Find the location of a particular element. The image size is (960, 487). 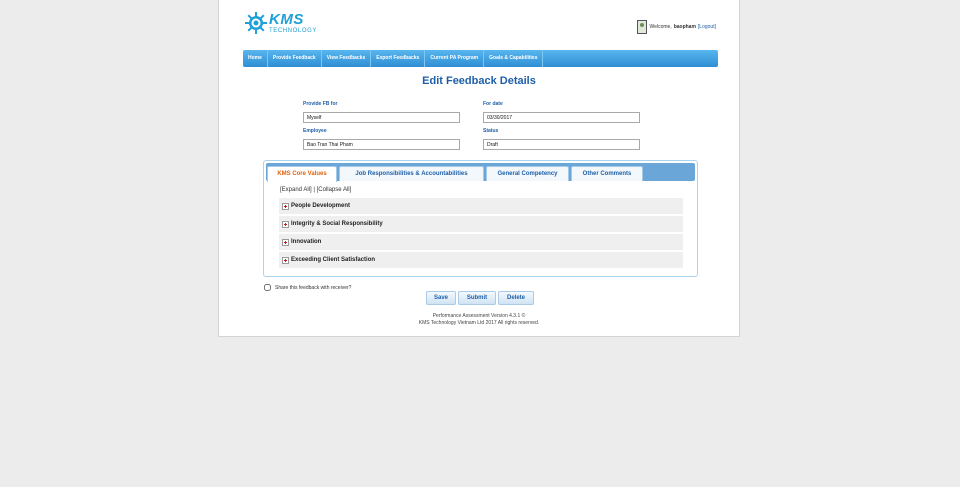

section-title: Innovation is located at coordinates (306, 242).